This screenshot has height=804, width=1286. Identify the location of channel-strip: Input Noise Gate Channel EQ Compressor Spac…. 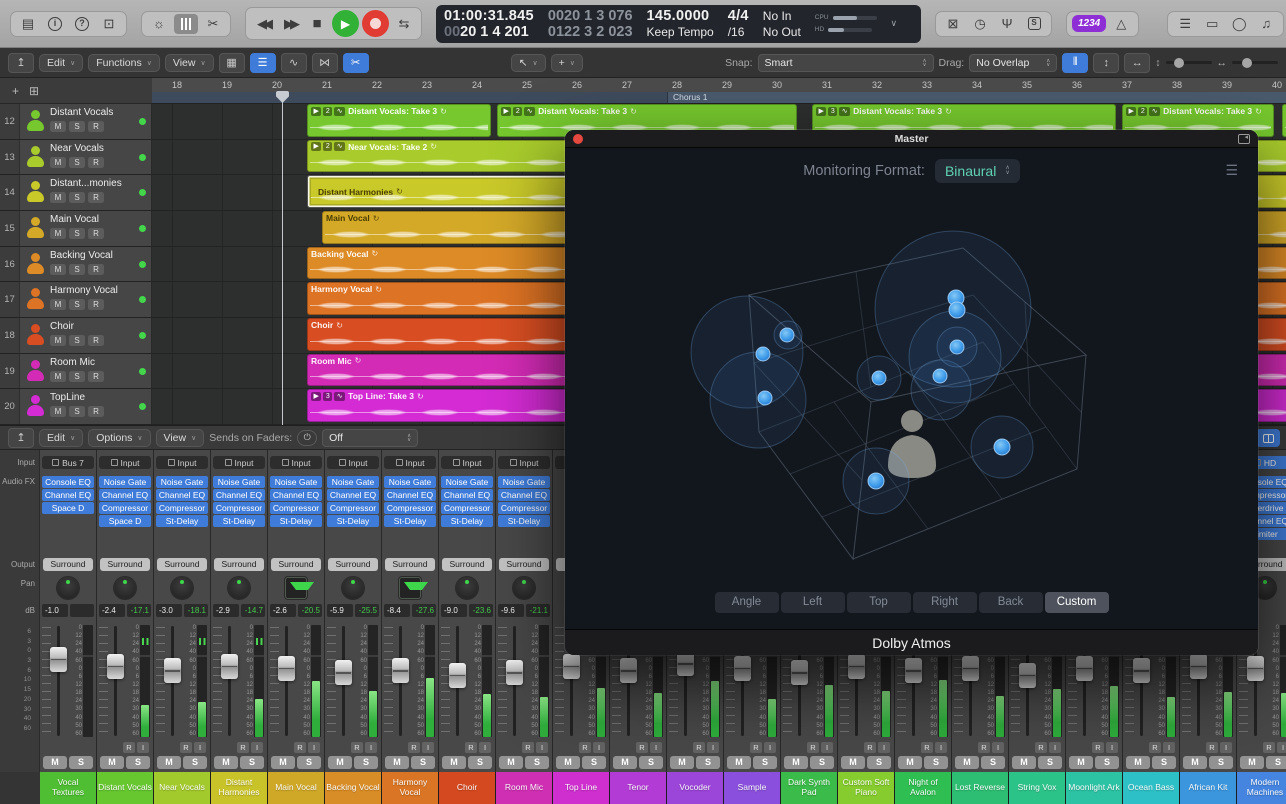
(125, 611).